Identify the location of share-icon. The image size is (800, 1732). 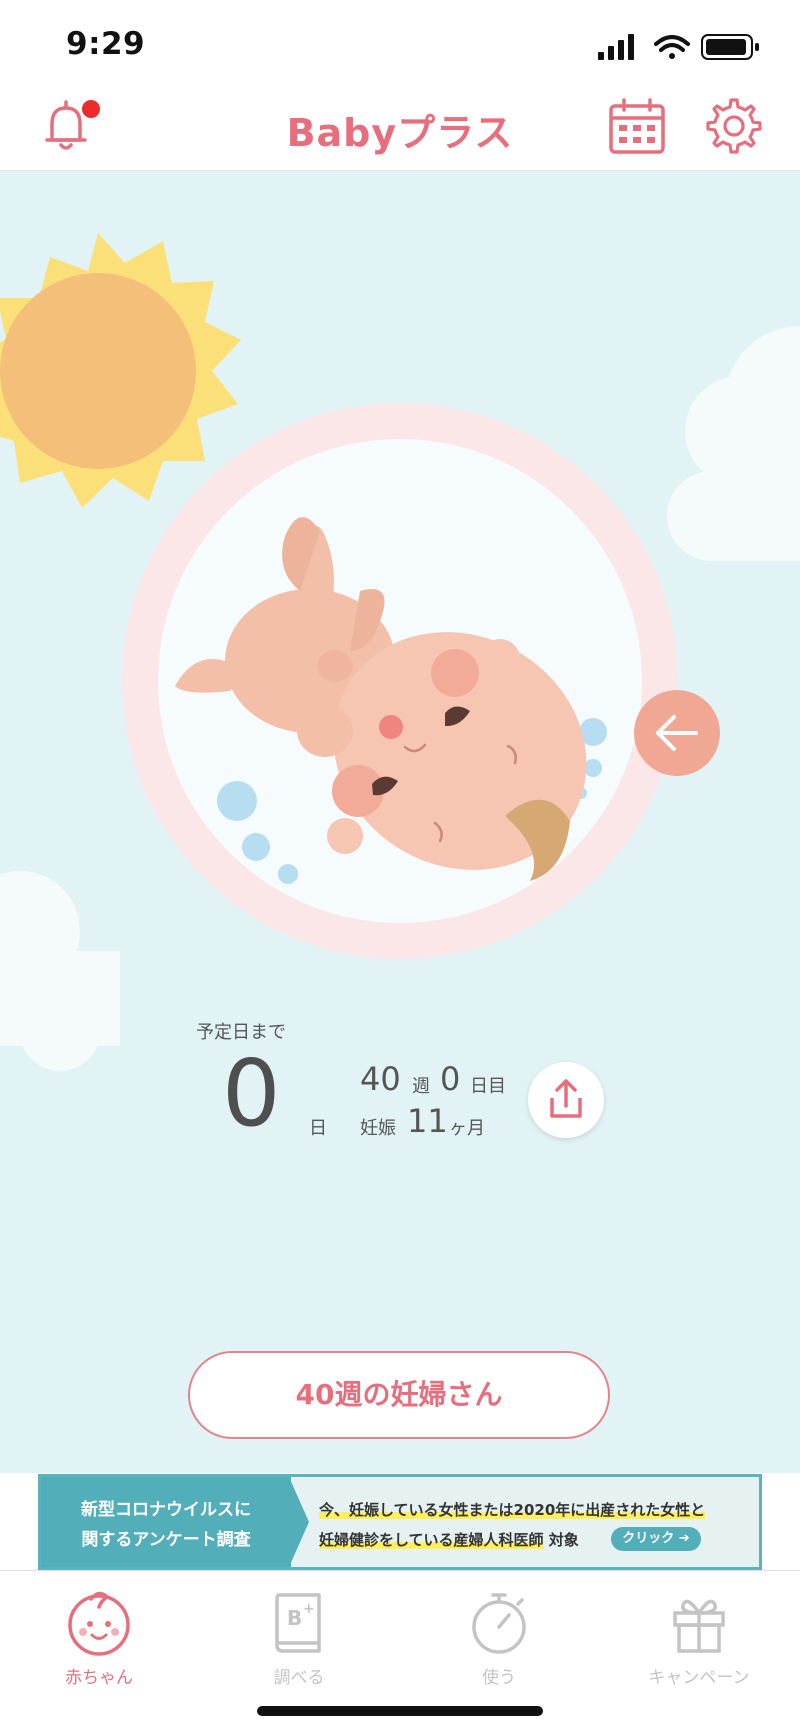
(566, 1098).